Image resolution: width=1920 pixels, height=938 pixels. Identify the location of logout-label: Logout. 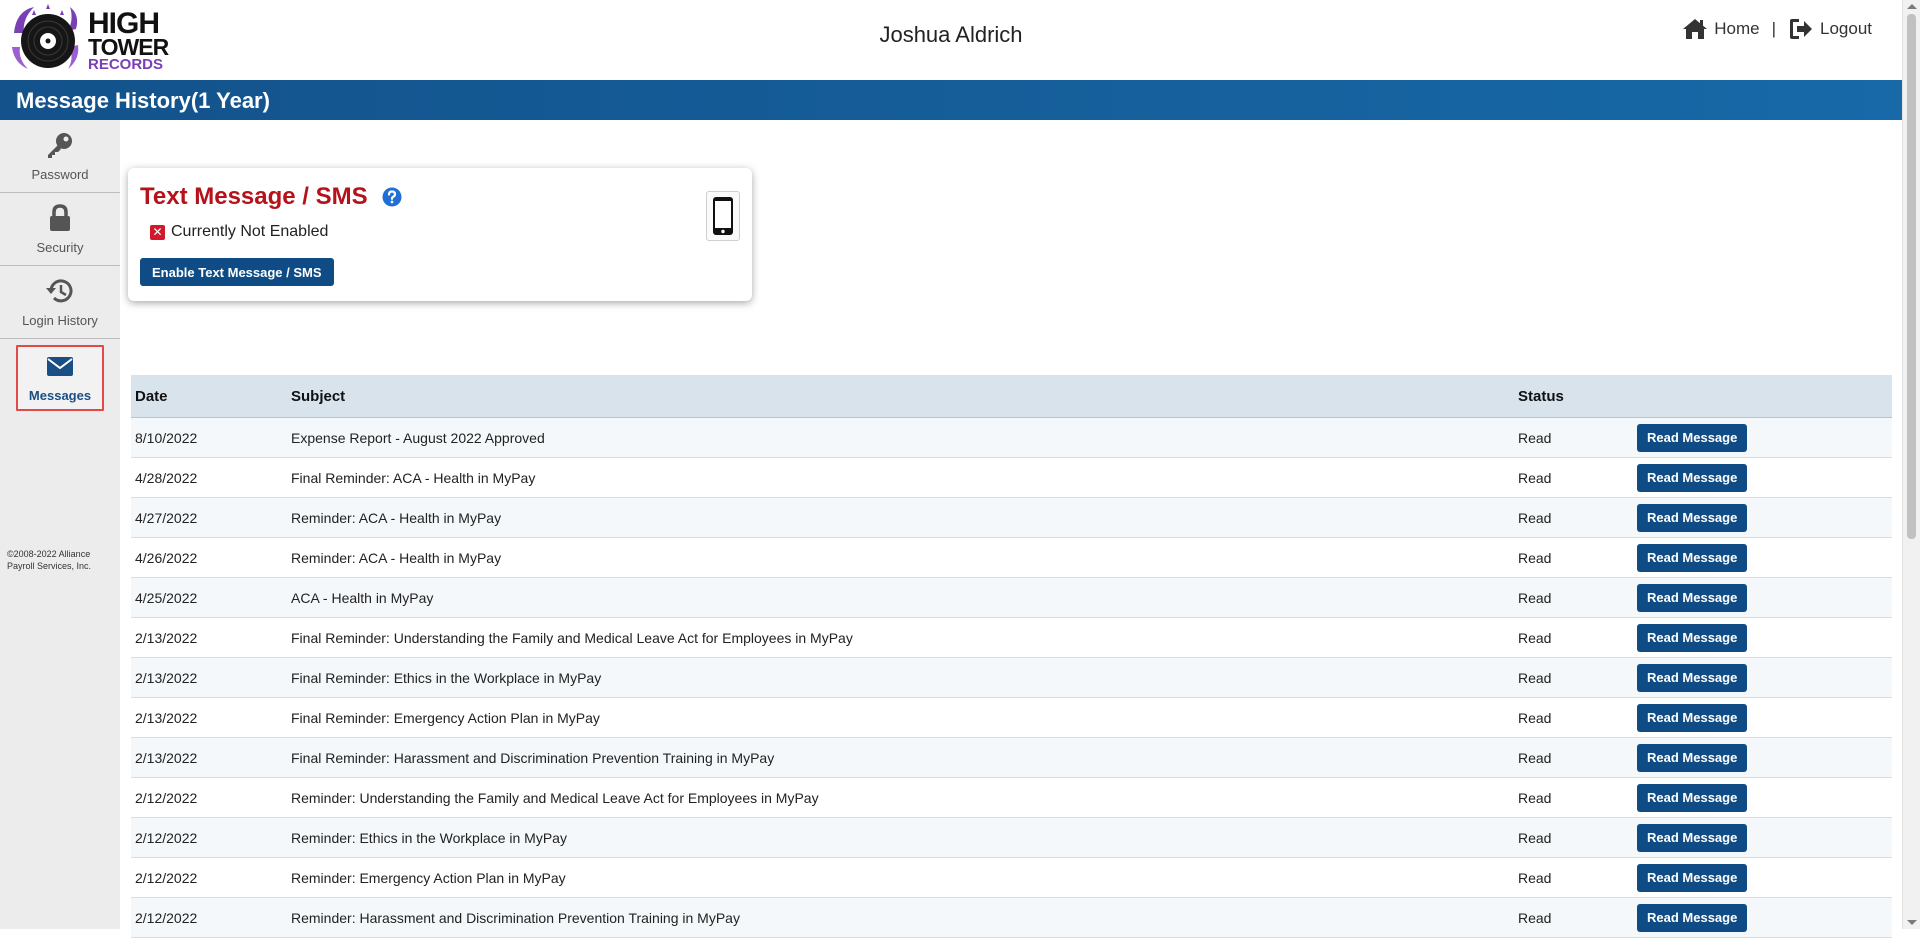
(1846, 28).